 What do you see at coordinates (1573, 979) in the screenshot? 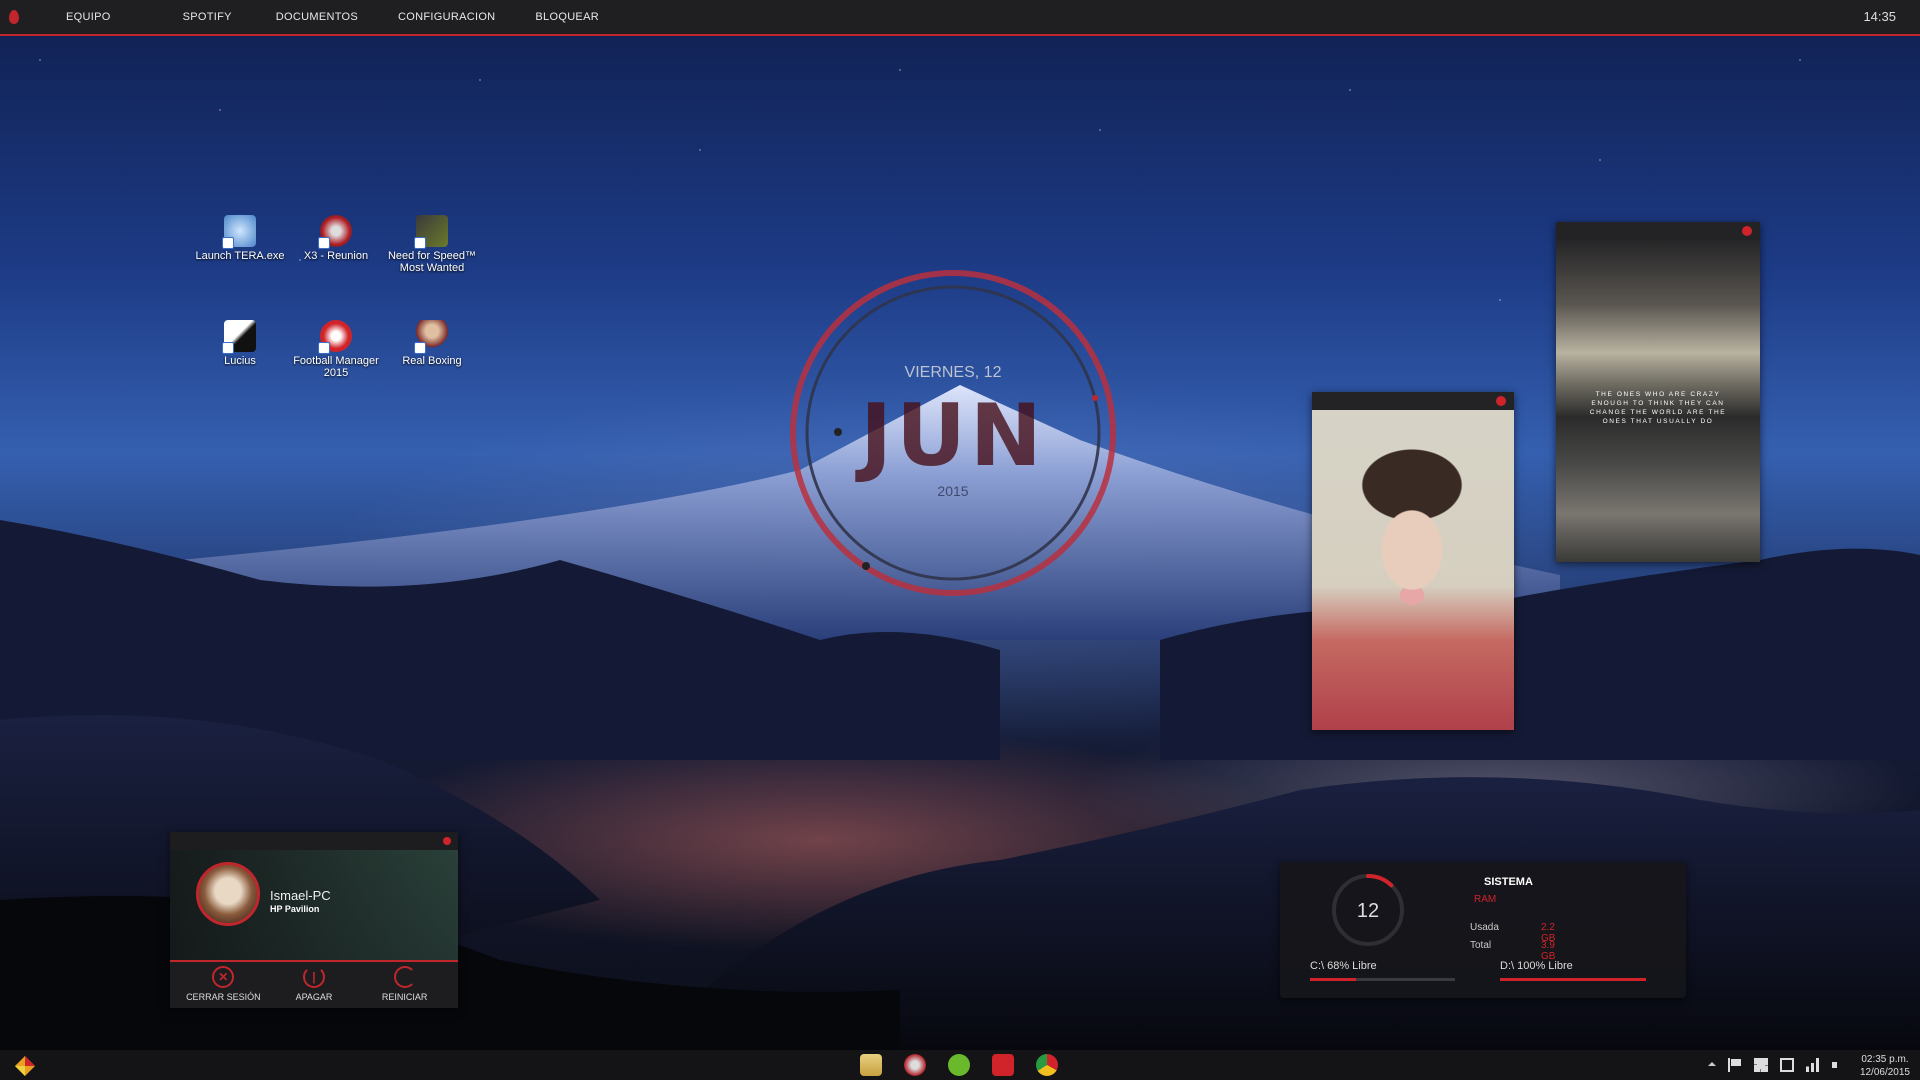
I see `drive-d-usage-bar` at bounding box center [1573, 979].